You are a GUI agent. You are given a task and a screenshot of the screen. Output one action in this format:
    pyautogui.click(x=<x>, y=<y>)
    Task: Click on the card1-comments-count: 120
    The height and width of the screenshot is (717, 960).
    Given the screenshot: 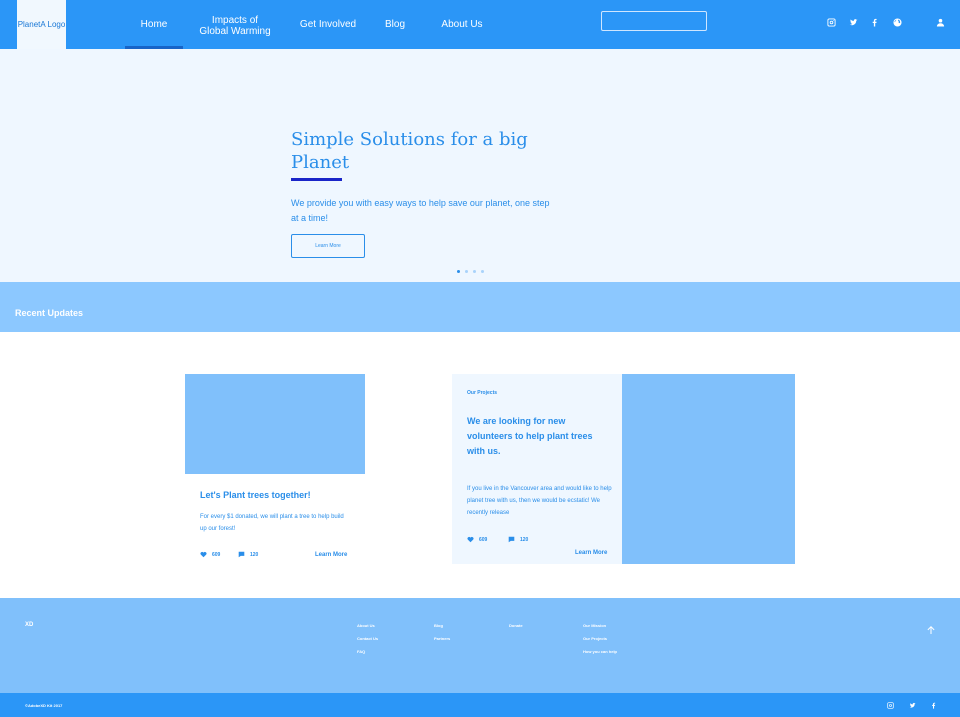 What is the action you would take?
    pyautogui.click(x=254, y=554)
    